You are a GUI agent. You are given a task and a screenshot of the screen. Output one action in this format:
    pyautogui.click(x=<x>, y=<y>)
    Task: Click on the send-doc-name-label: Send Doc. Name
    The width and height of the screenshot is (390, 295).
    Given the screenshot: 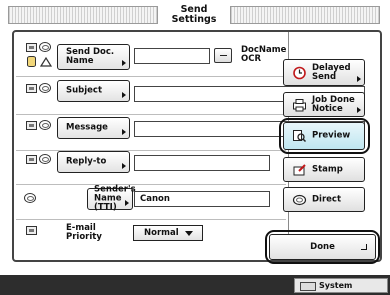 What is the action you would take?
    pyautogui.click(x=90, y=56)
    